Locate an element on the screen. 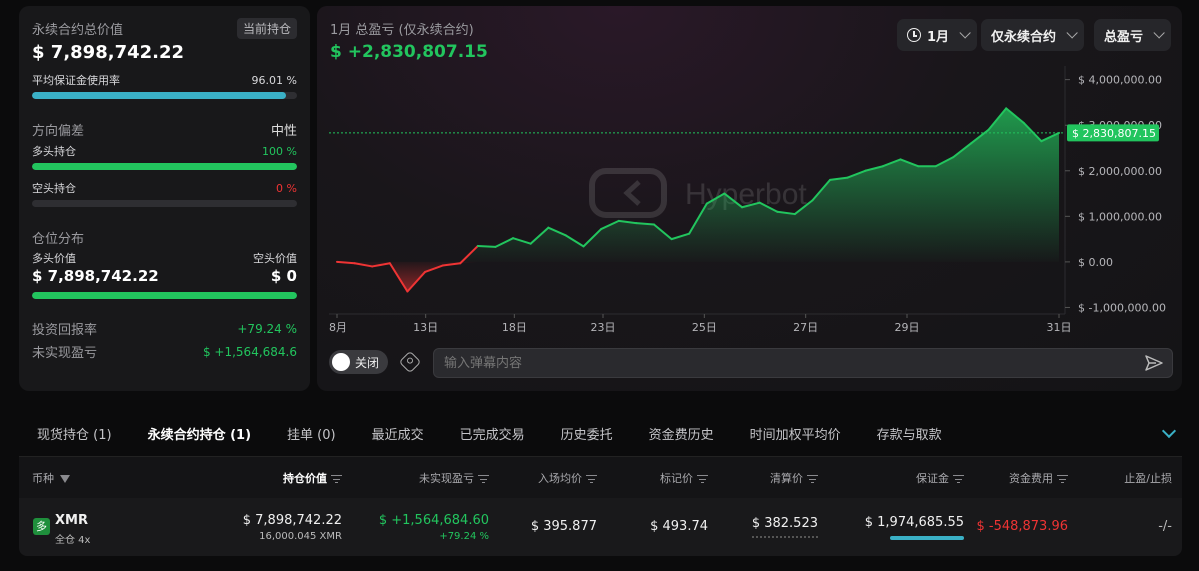 This screenshot has height=571, width=1199. coin-name: XMR is located at coordinates (71, 520).